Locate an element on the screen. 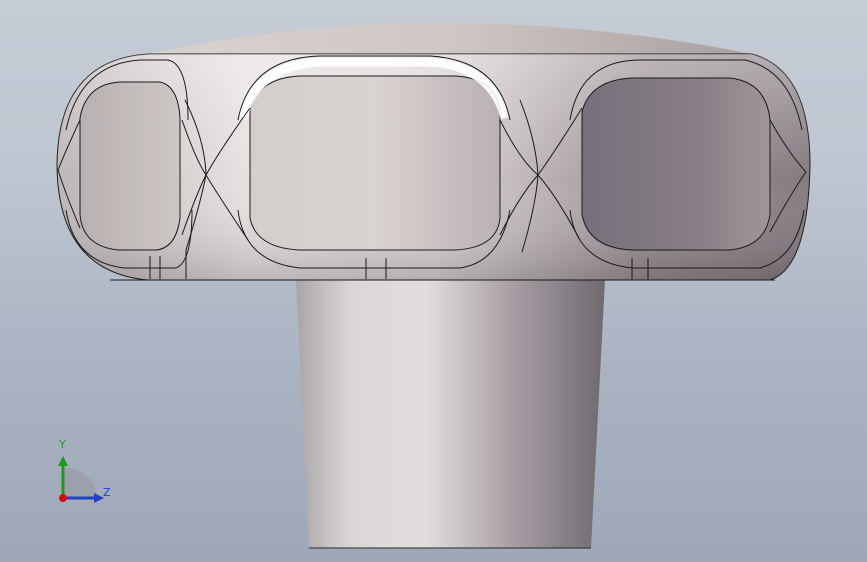 The height and width of the screenshot is (562, 867). triad-y-label: Y is located at coordinates (62, 444).